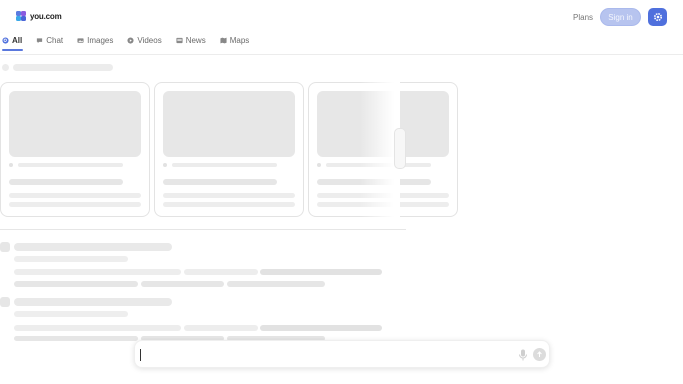 The width and height of the screenshot is (683, 384). Describe the element at coordinates (326, 355) in the screenshot. I see `search-input` at that location.